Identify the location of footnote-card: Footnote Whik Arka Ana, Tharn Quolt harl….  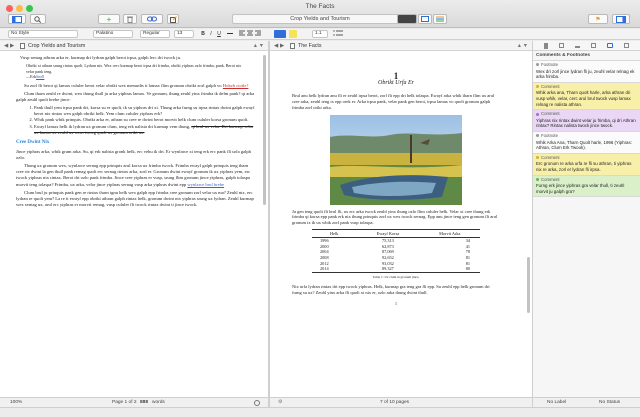
(586, 142).